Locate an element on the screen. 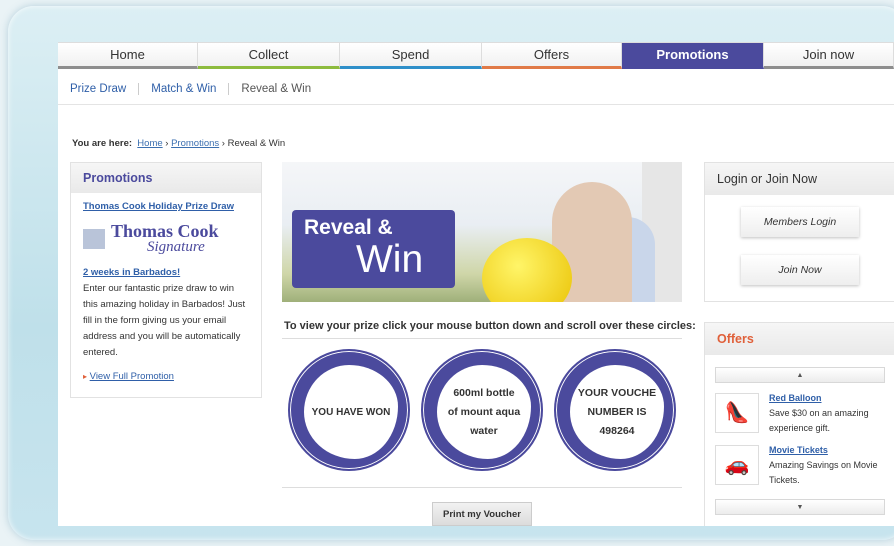 The height and width of the screenshot is (546, 894). logo-main-text: Thomas Cook is located at coordinates (165, 231).